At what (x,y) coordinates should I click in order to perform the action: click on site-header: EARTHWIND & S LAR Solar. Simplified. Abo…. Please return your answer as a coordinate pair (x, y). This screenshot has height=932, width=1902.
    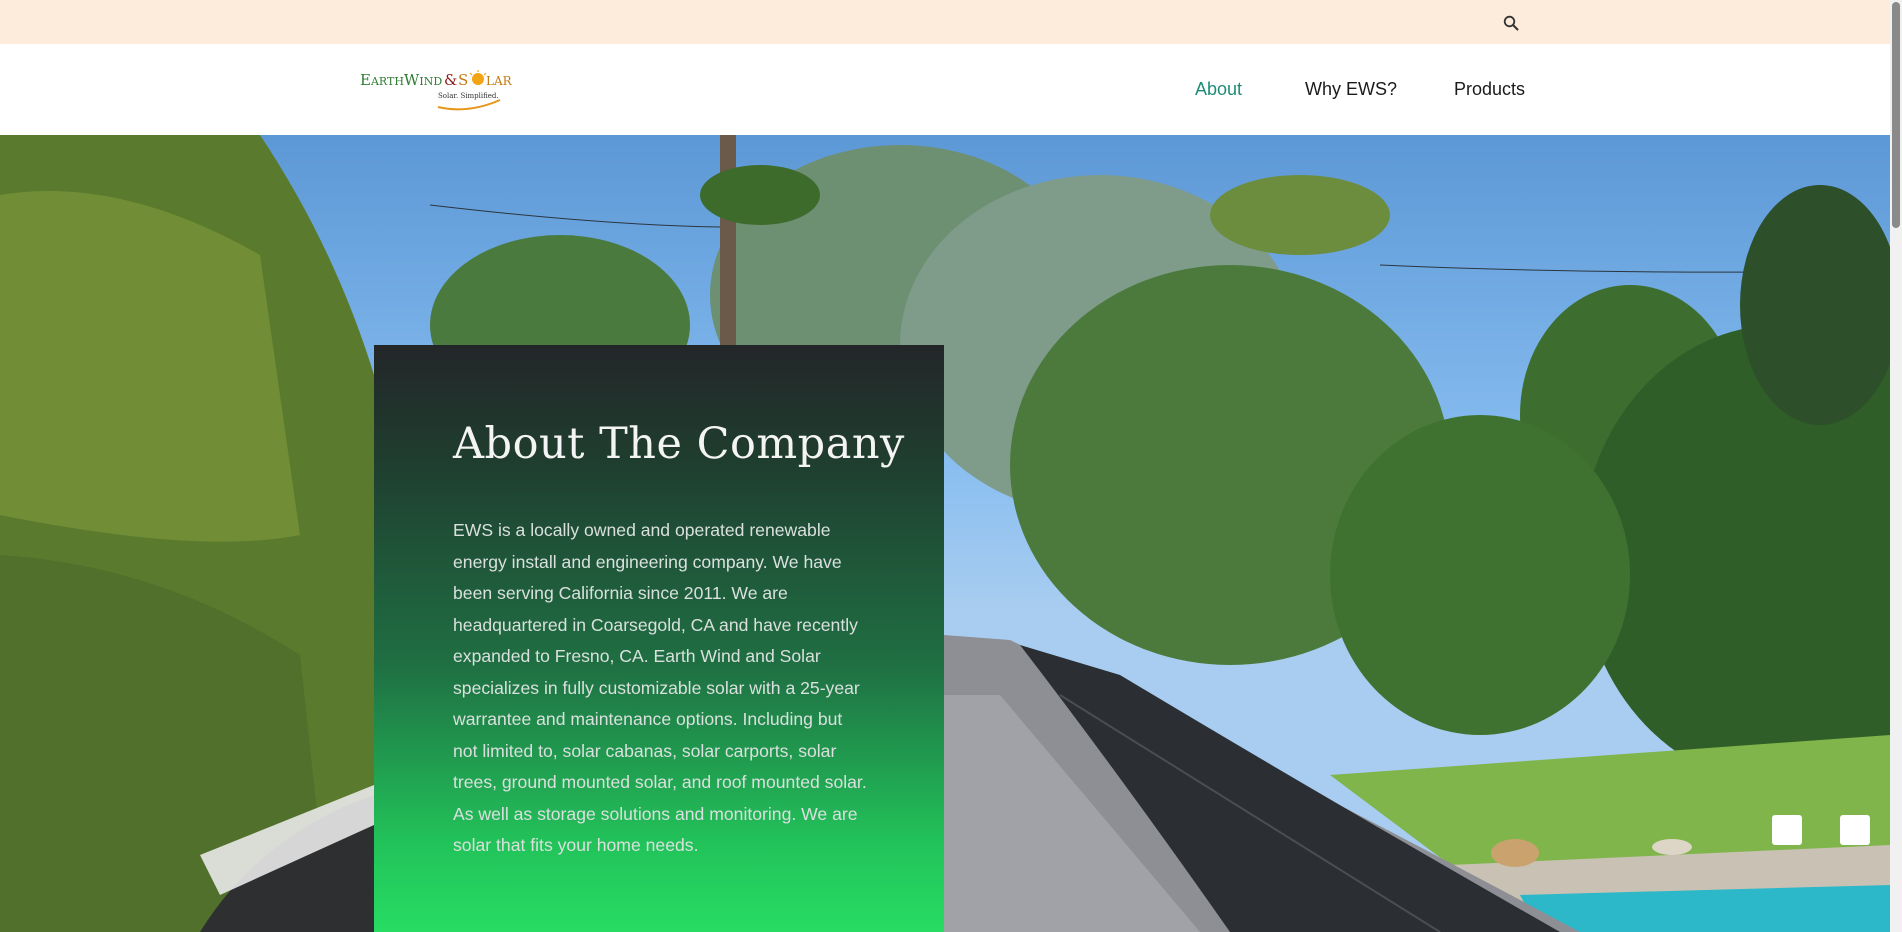
    Looking at the image, I should click on (945, 90).